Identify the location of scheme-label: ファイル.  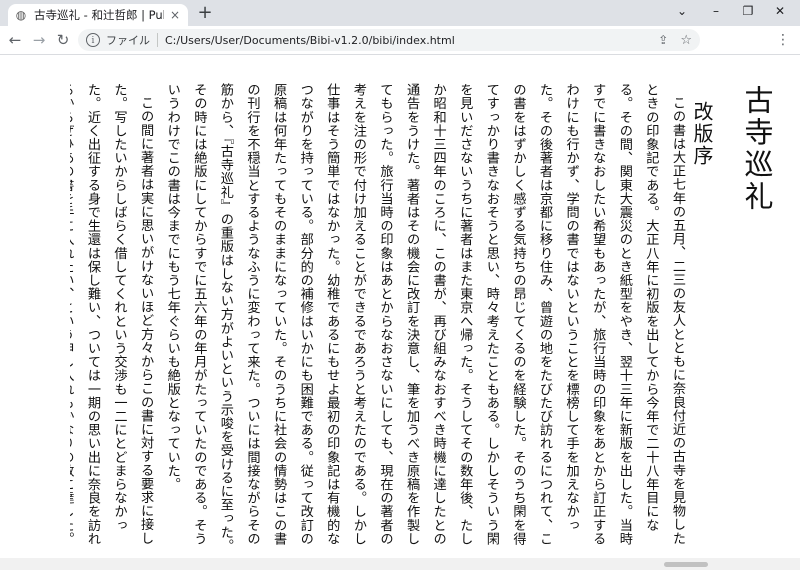
(128, 40).